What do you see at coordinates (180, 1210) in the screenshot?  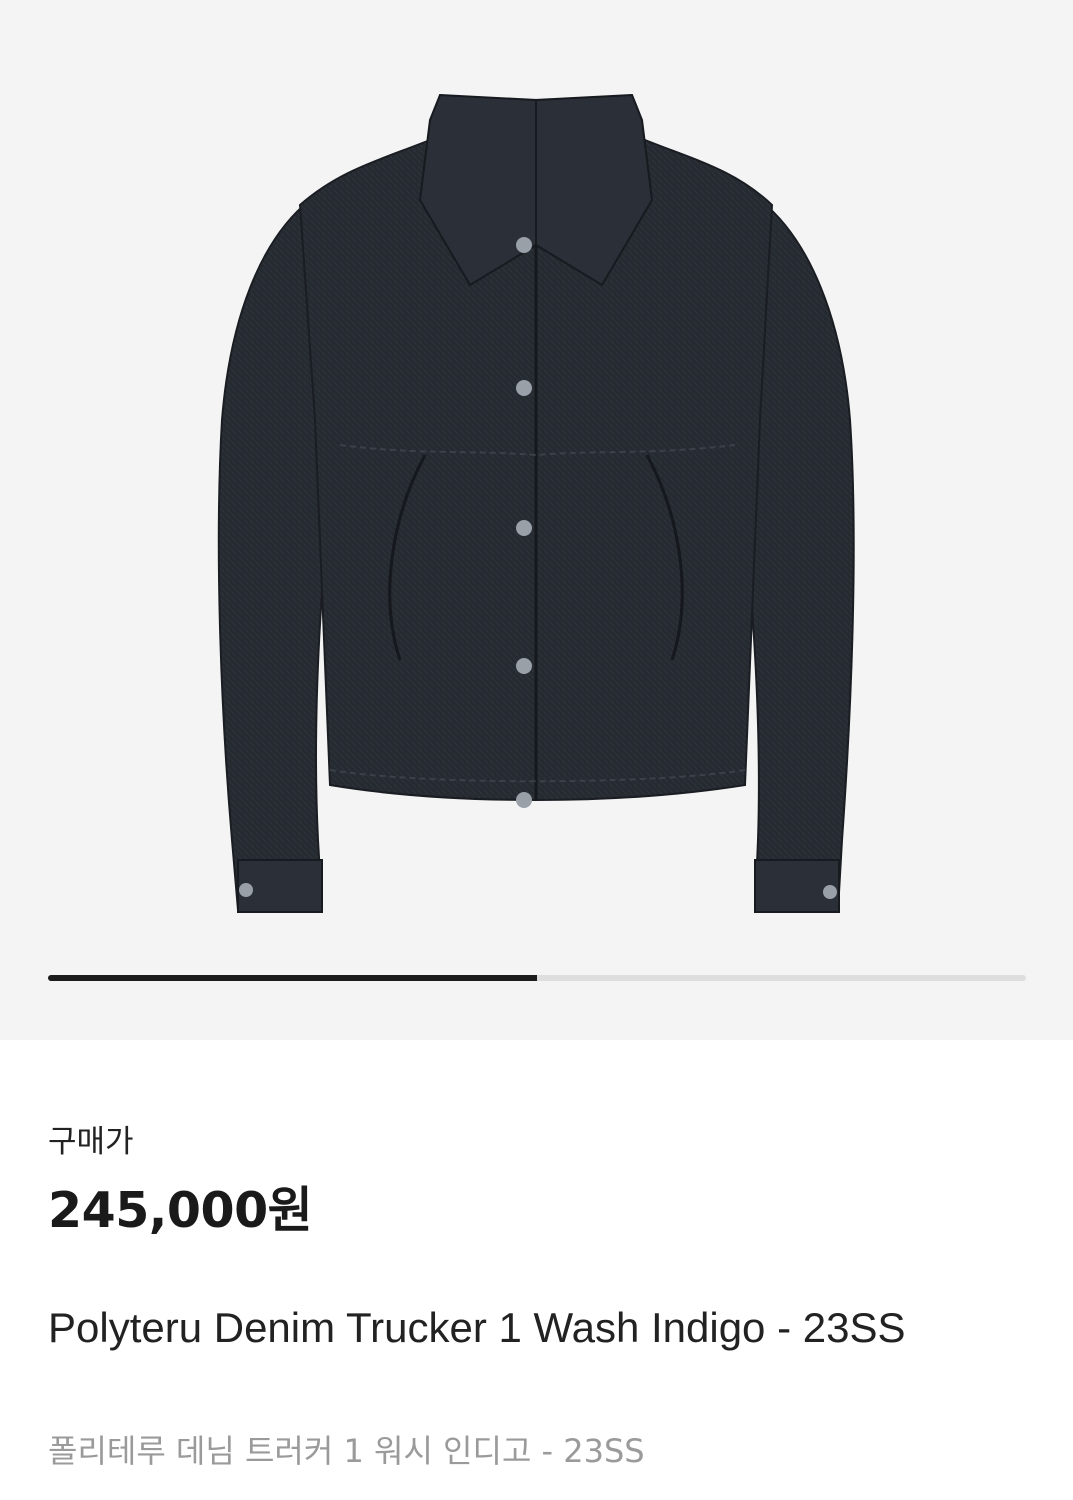 I see `price-value: 245,000원` at bounding box center [180, 1210].